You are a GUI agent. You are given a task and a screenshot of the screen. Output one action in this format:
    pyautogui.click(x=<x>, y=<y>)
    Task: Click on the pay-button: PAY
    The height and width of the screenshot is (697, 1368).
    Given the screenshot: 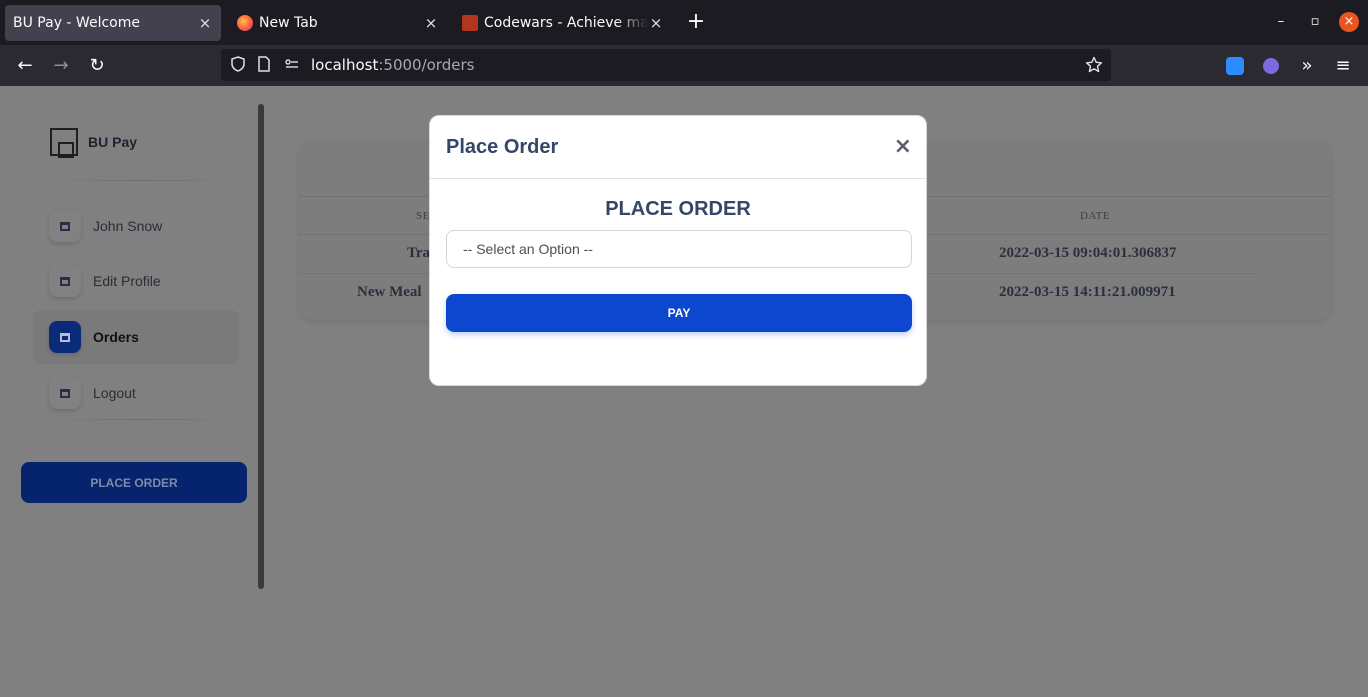 What is the action you would take?
    pyautogui.click(x=679, y=313)
    